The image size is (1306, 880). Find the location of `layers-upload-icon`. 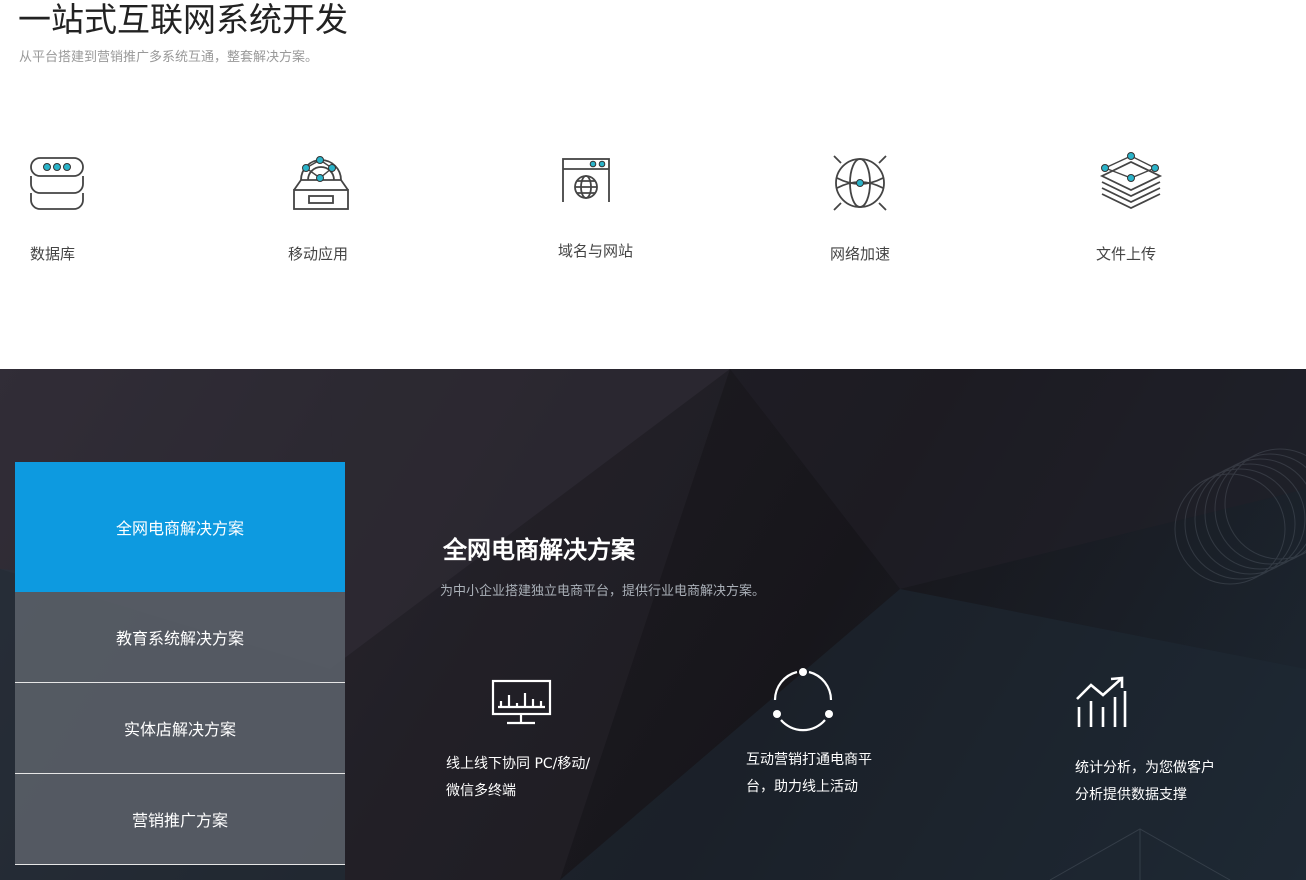

layers-upload-icon is located at coordinates (1131, 180).